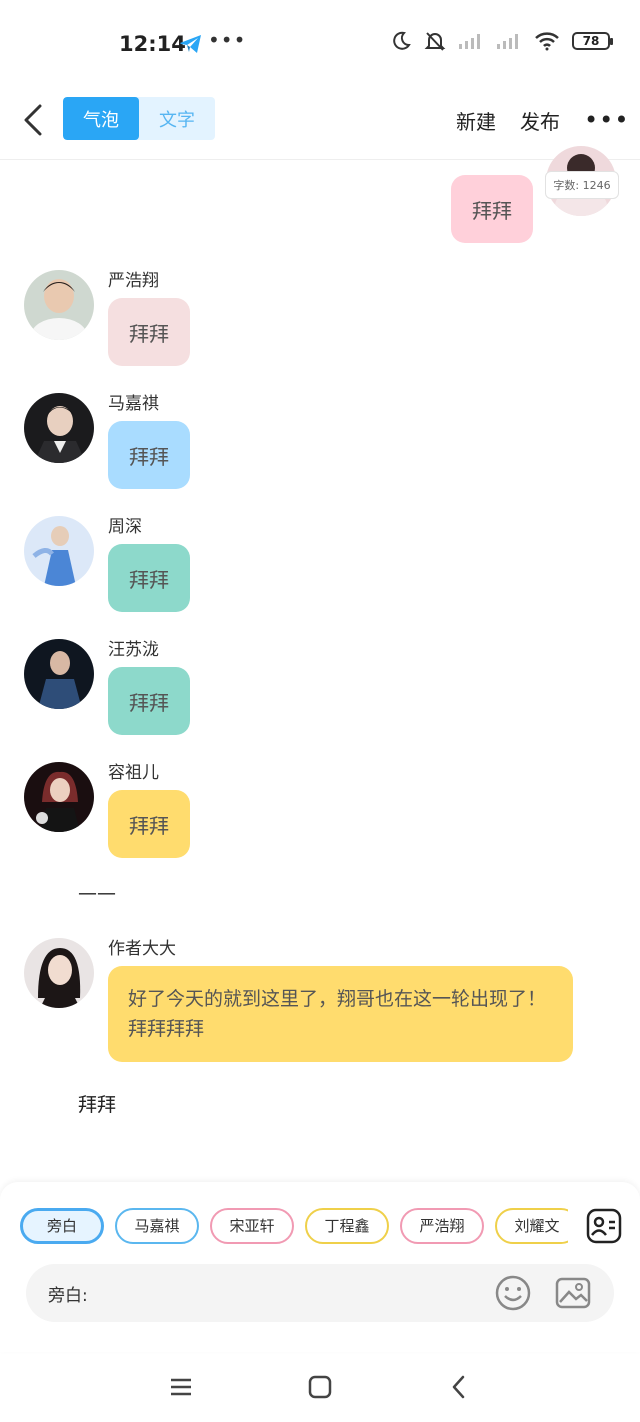 The width and height of the screenshot is (640, 1422). I want to click on narration-text: 拜拜, so click(97, 1103).